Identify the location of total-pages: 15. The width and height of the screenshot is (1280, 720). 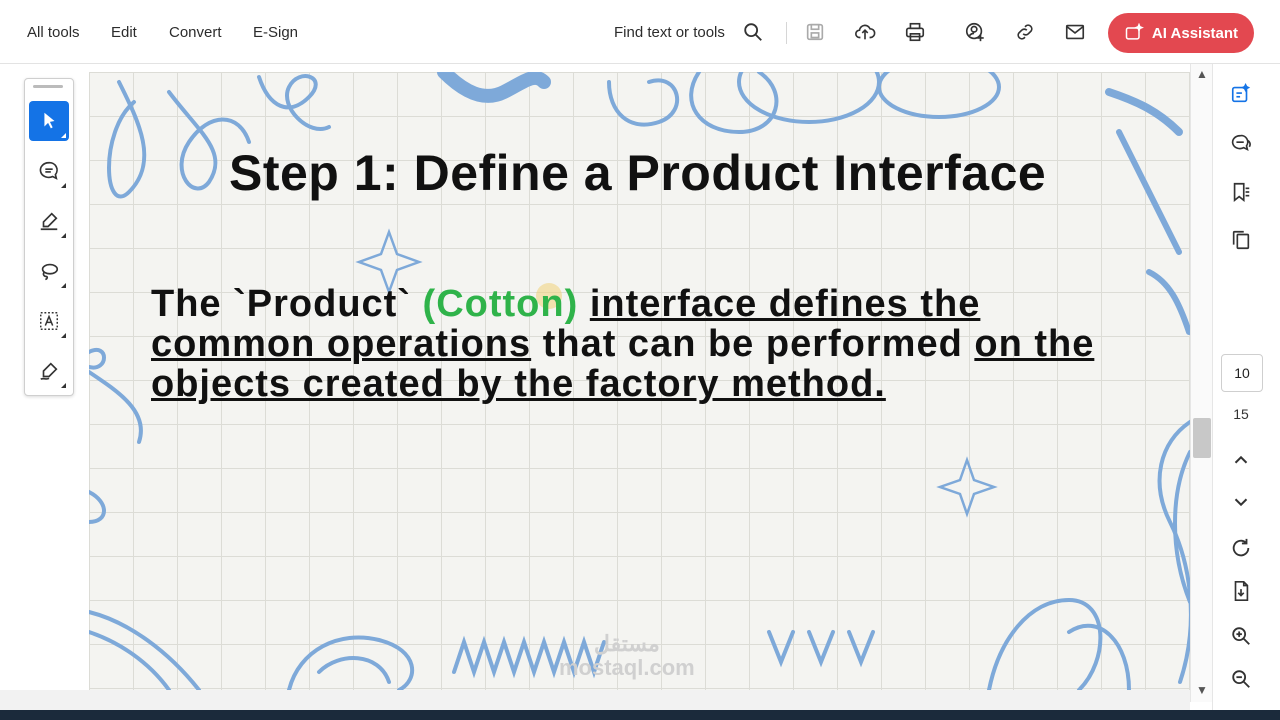
(1241, 414).